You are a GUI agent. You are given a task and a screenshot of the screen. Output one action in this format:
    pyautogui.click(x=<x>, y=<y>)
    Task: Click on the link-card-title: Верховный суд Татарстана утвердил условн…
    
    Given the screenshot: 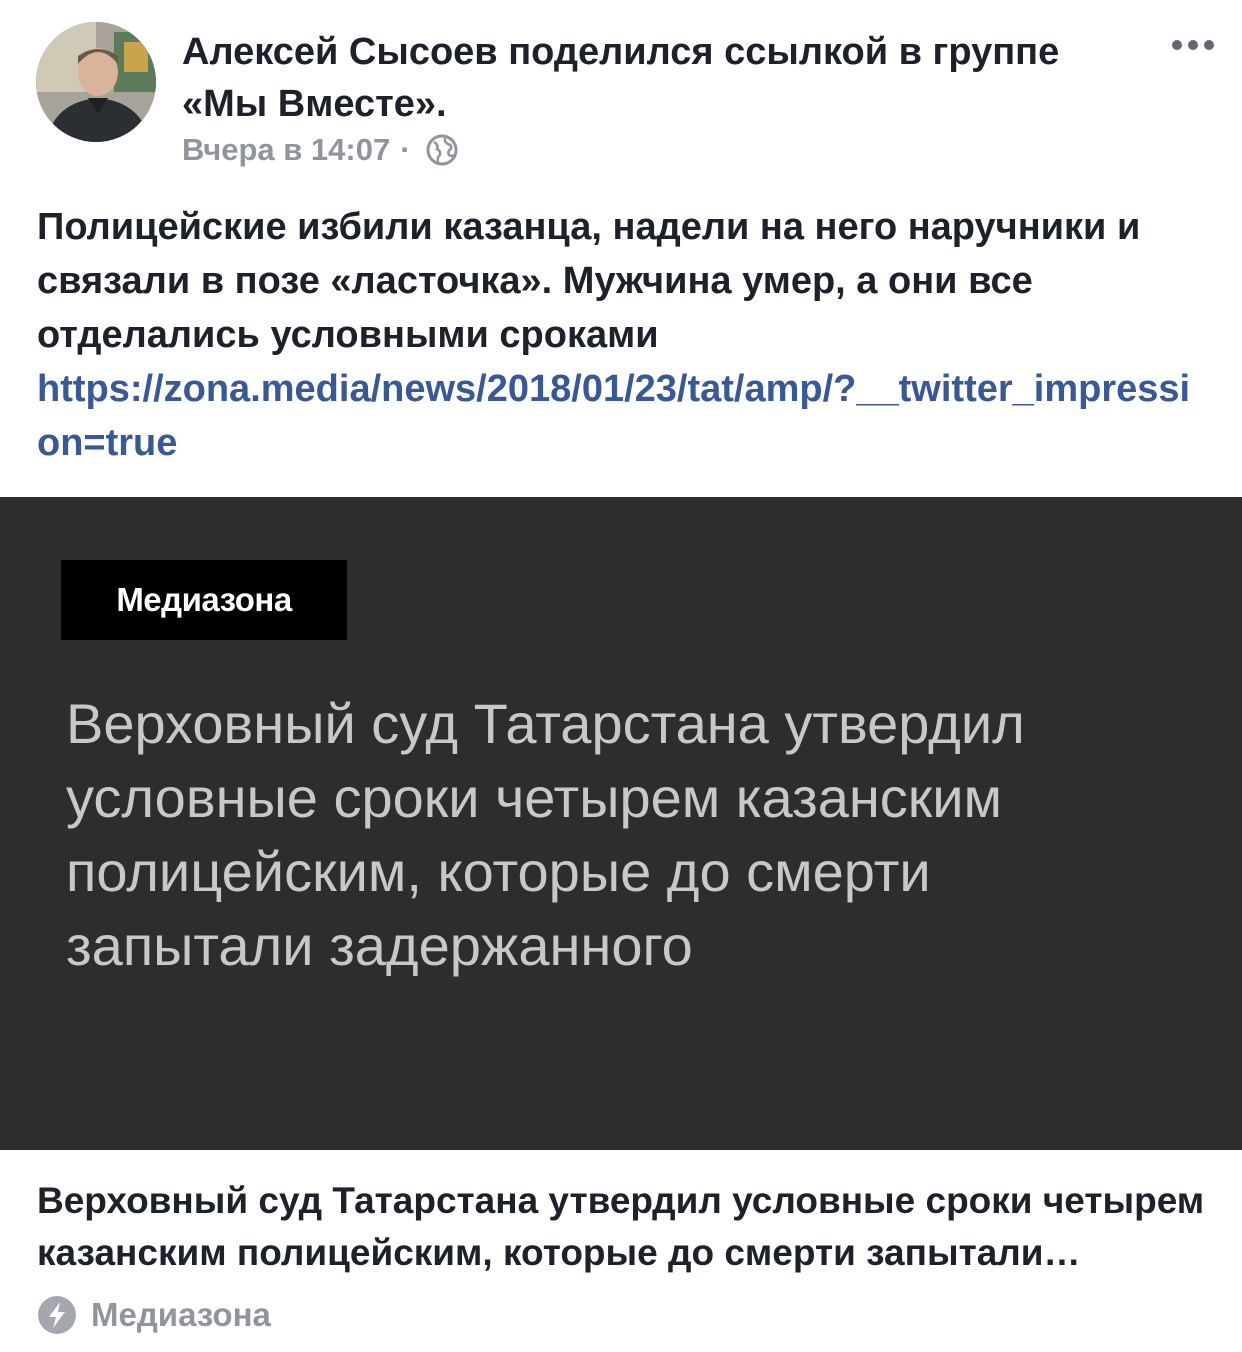 What is the action you would take?
    pyautogui.click(x=622, y=1227)
    